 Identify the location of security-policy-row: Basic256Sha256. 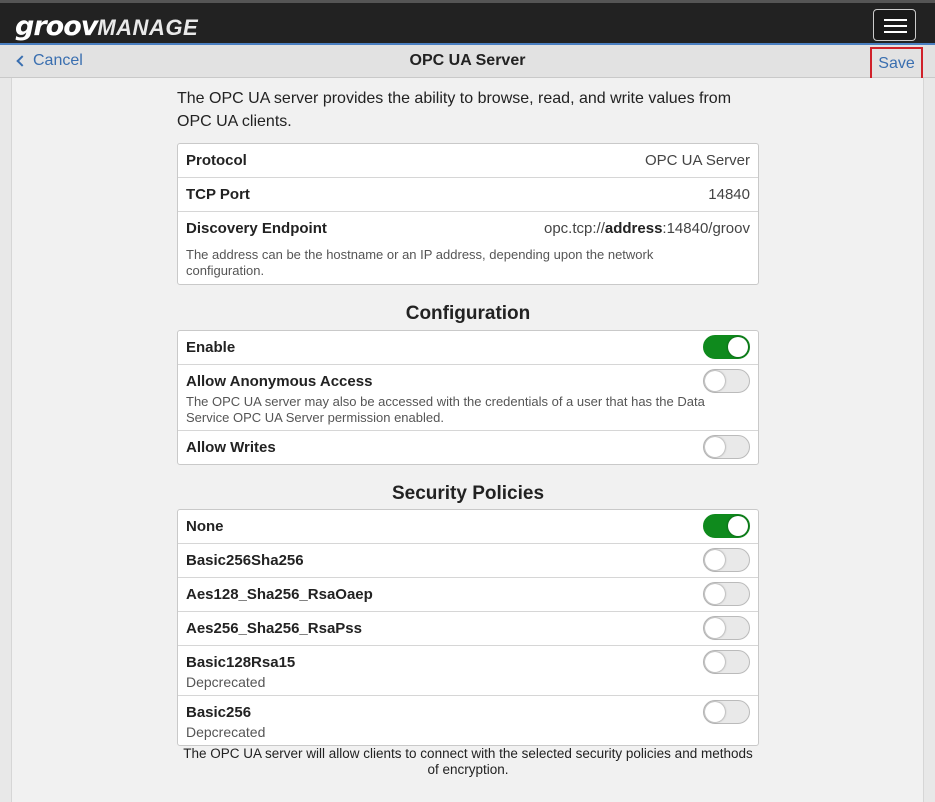
(468, 561).